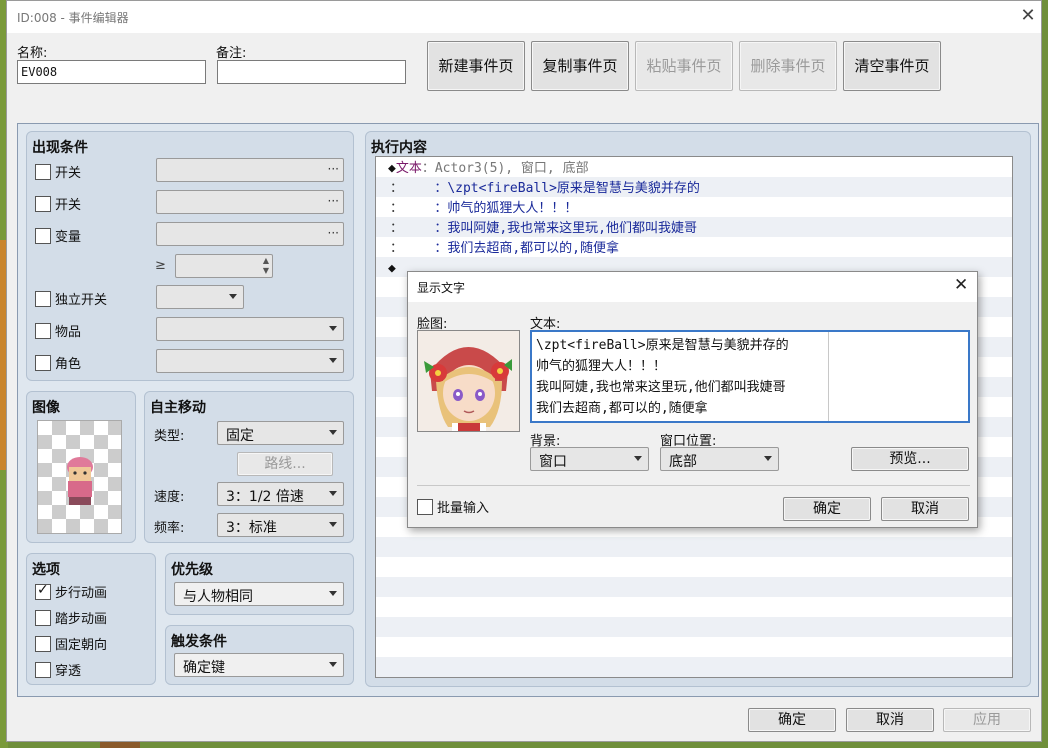 The height and width of the screenshot is (748, 1048). What do you see at coordinates (589, 459) in the screenshot?
I see `background-dropdown: 窗口` at bounding box center [589, 459].